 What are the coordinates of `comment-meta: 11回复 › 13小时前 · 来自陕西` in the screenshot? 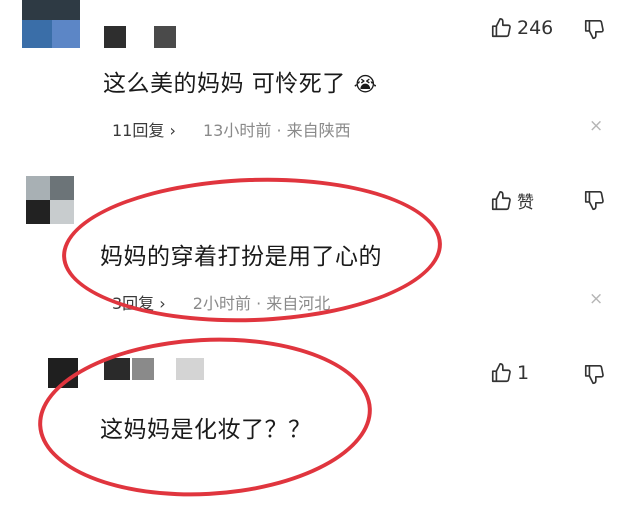 It's located at (231, 129).